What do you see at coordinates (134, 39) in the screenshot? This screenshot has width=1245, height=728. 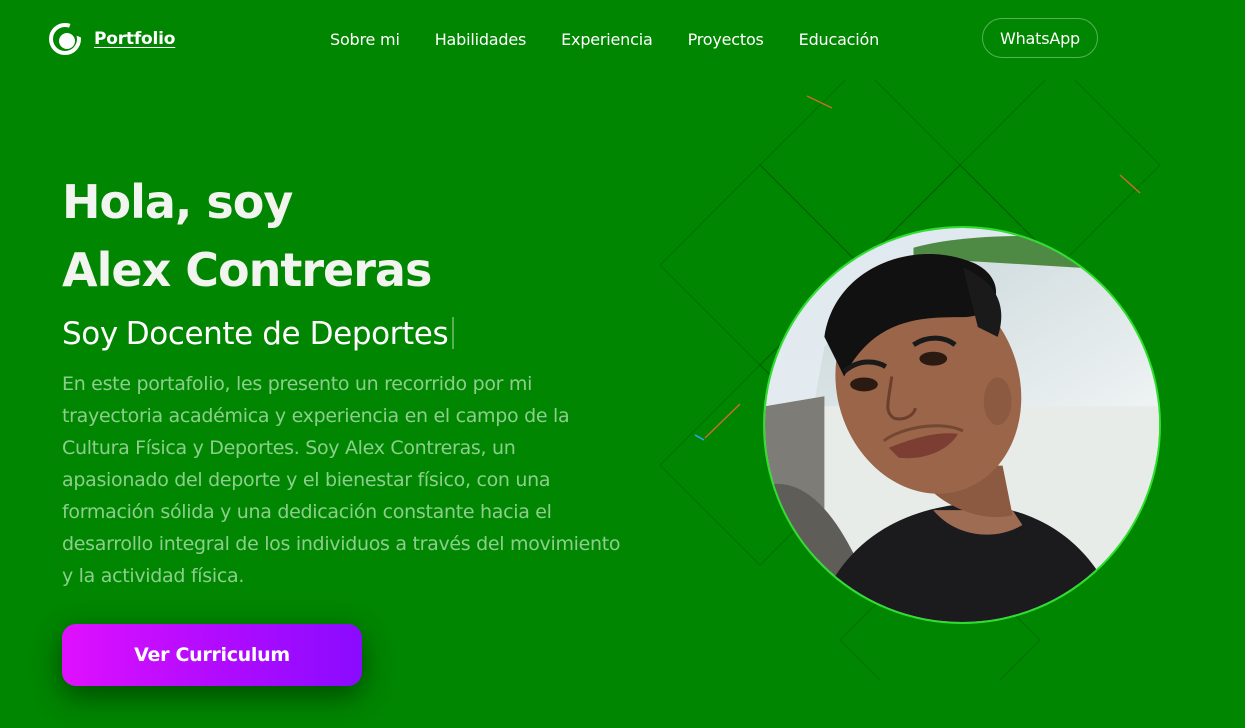 I see `logo-text: Portfolio` at bounding box center [134, 39].